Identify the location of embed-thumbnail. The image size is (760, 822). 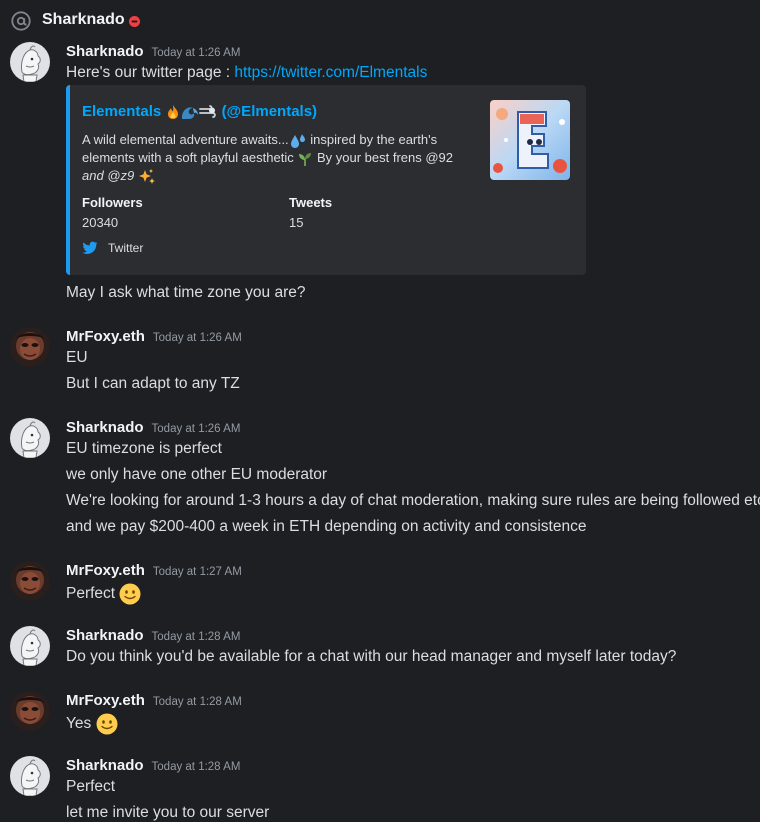
(530, 140).